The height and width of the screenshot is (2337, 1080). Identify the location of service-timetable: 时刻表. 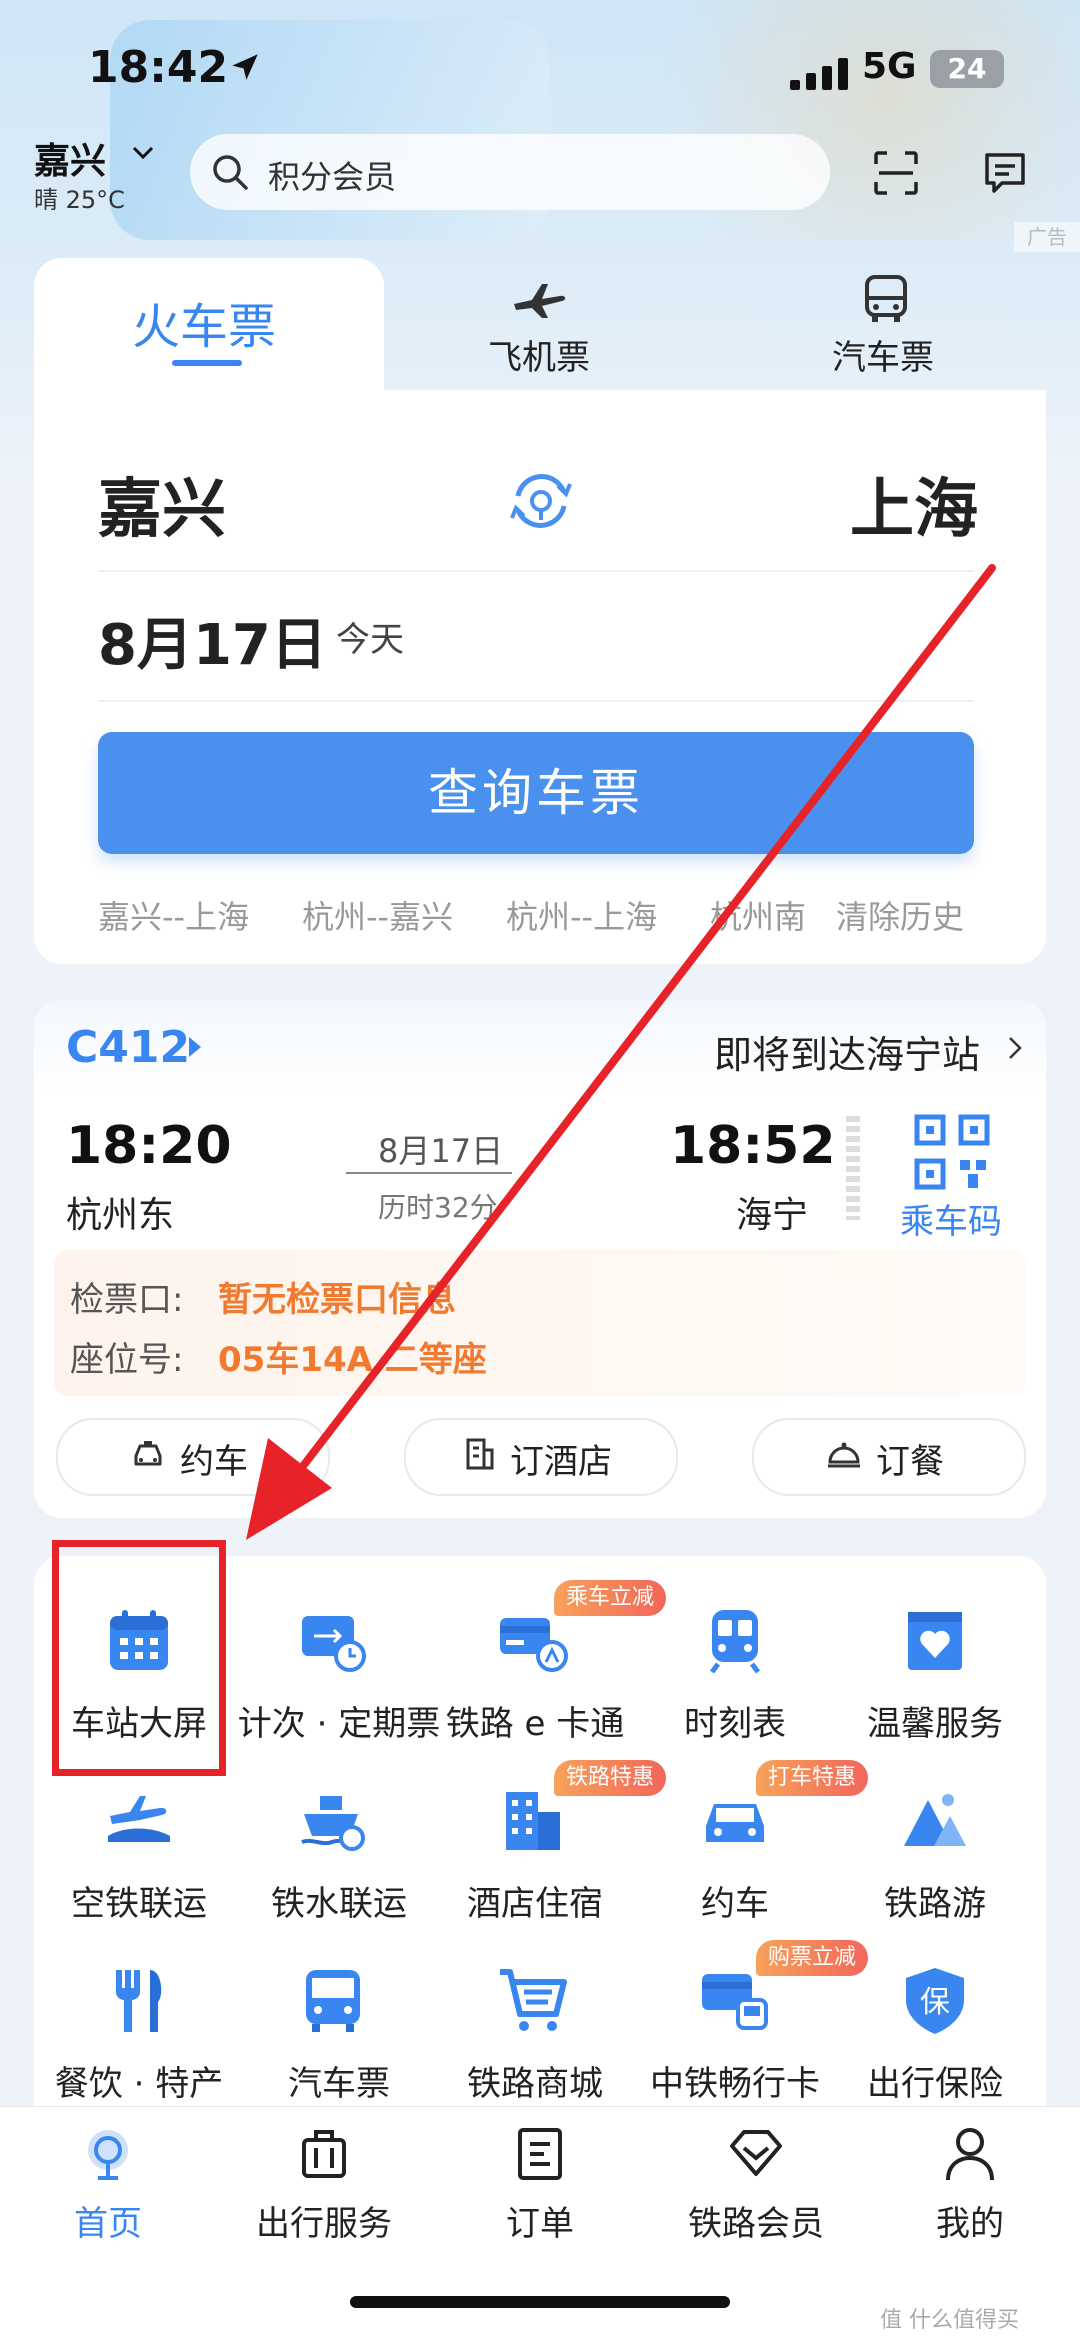
(735, 1720).